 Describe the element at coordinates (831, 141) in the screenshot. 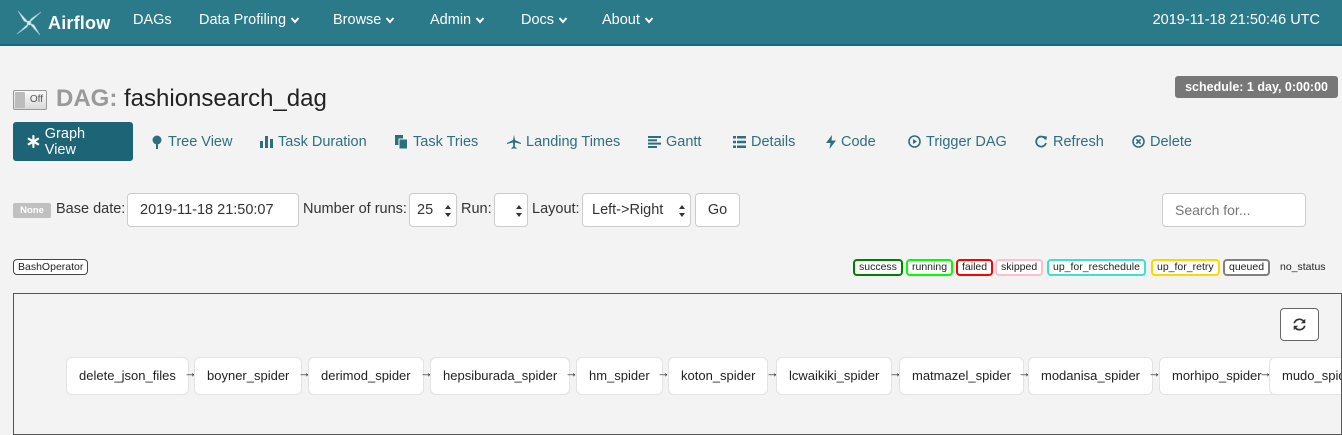

I see `flash-icon` at that location.